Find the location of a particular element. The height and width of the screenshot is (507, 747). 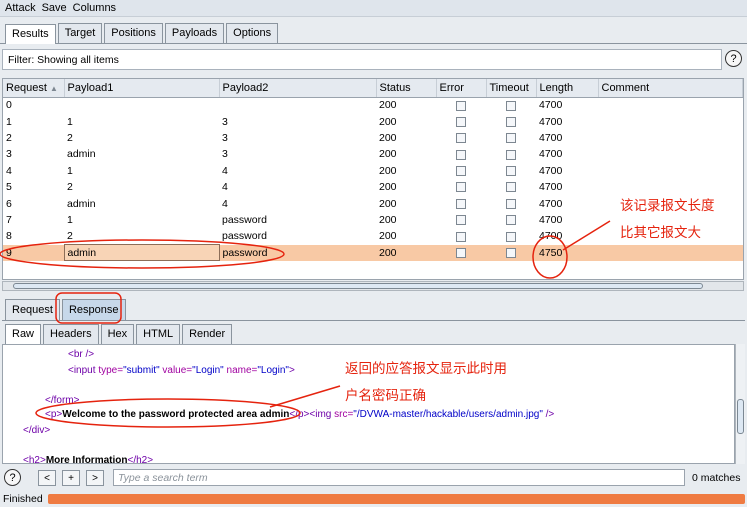

annotation-response-line2: 户名密码正确 is located at coordinates (385, 395).